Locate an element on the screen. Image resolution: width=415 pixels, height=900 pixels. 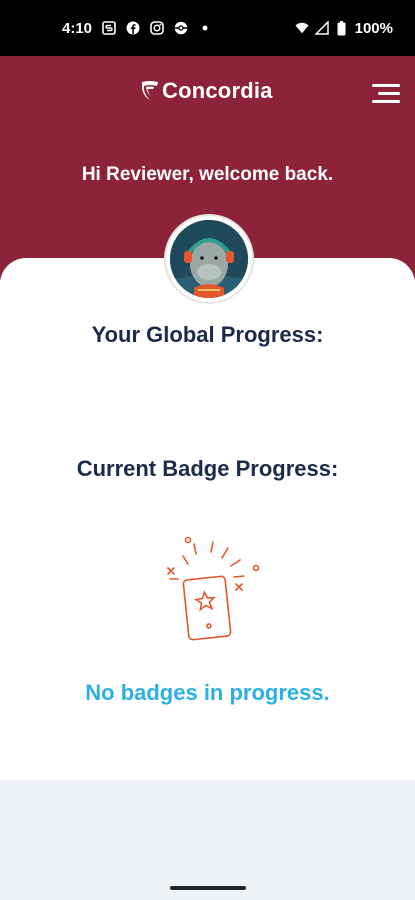
brand-name: Concordia is located at coordinates (217, 90).